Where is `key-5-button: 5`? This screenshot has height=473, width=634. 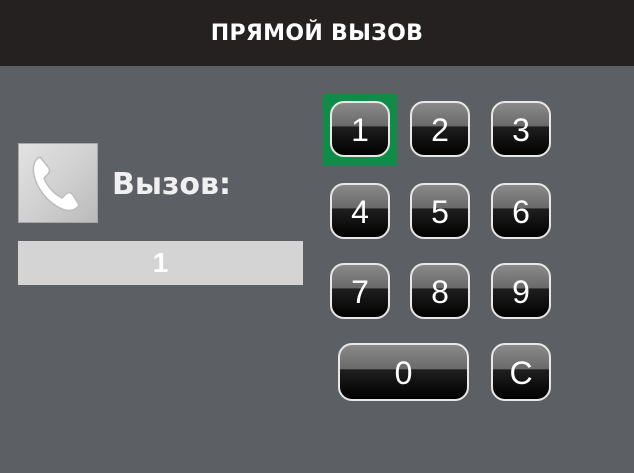
key-5-button: 5 is located at coordinates (440, 211).